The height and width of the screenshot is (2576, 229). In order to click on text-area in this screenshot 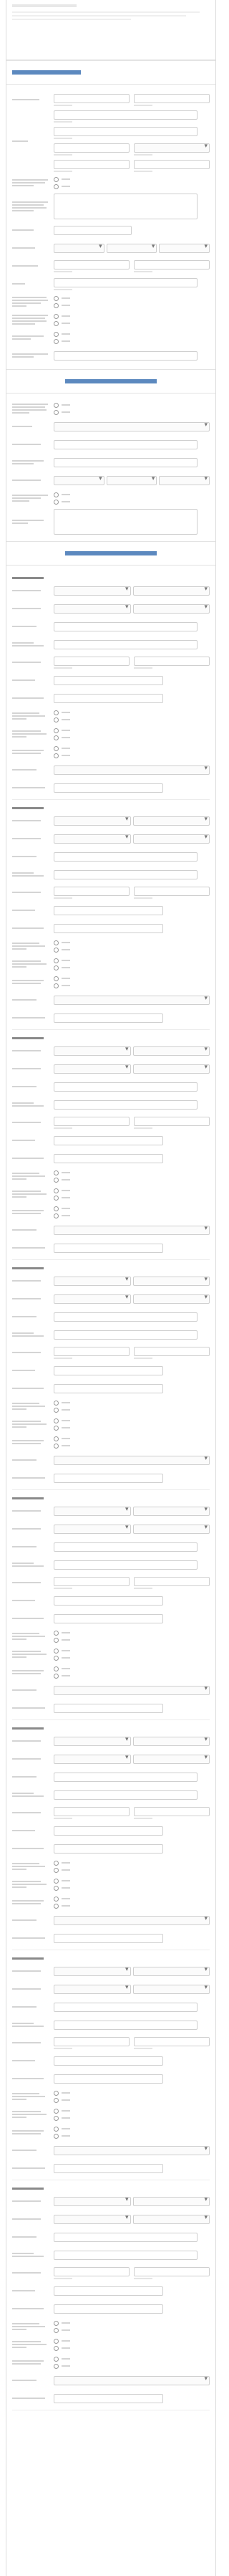, I will do `click(126, 206)`.